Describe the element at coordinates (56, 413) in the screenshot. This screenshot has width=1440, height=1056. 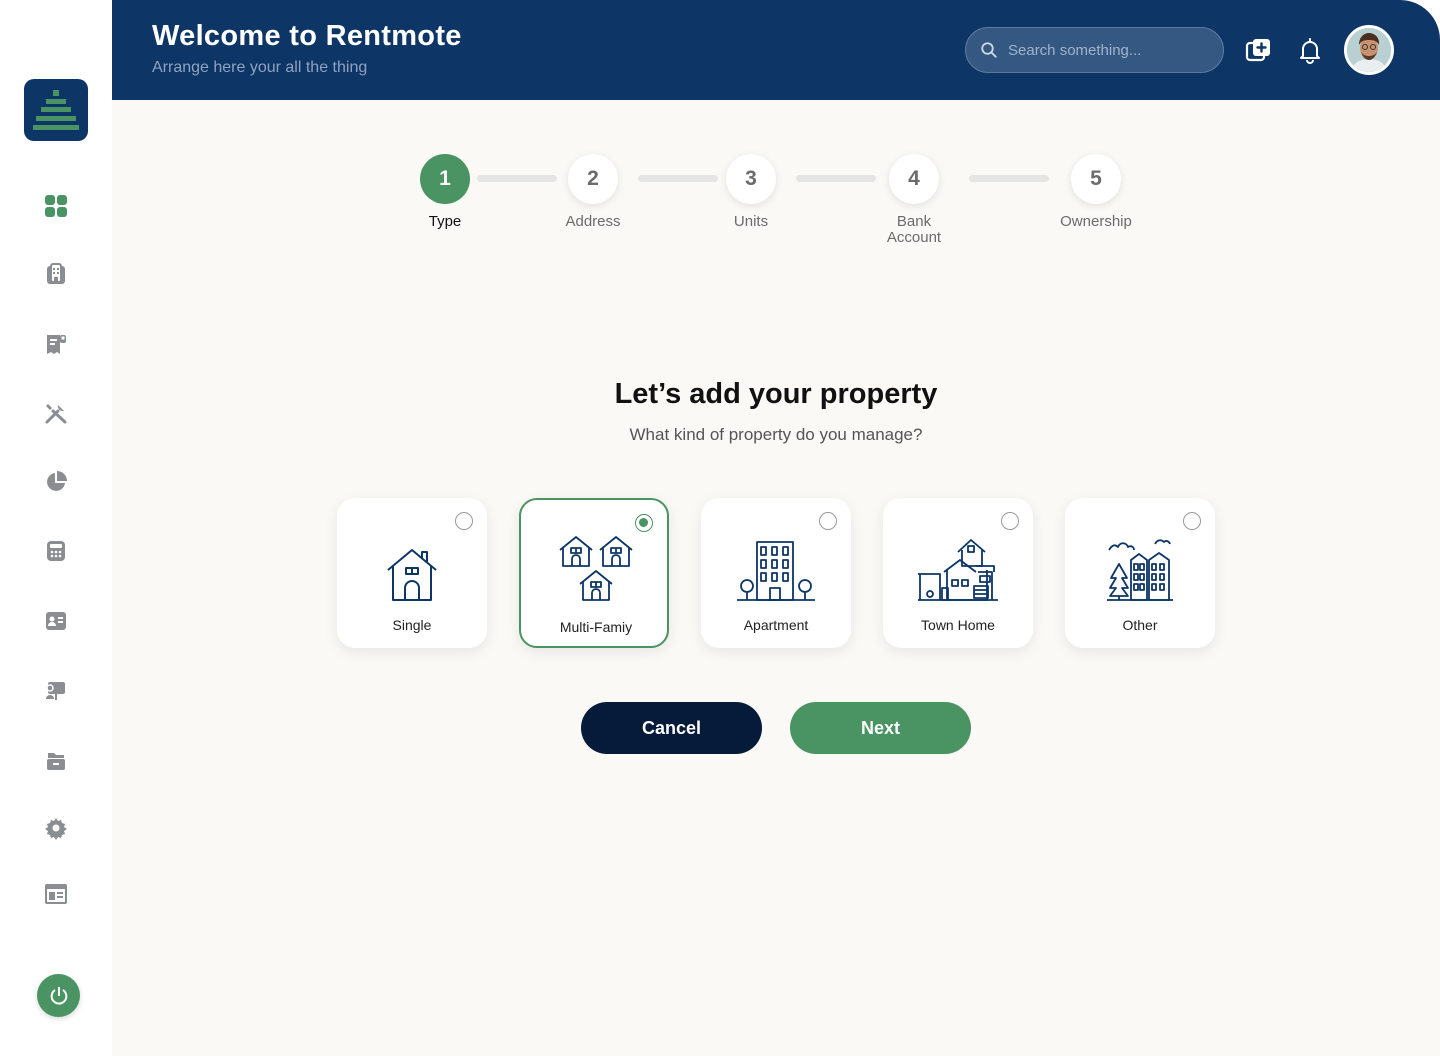
I see `tools-icon` at that location.